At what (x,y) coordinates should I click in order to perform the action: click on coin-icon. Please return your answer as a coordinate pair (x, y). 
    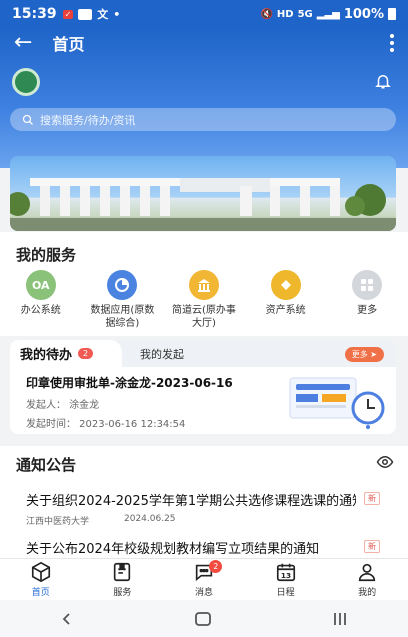
    Looking at the image, I should click on (285, 285).